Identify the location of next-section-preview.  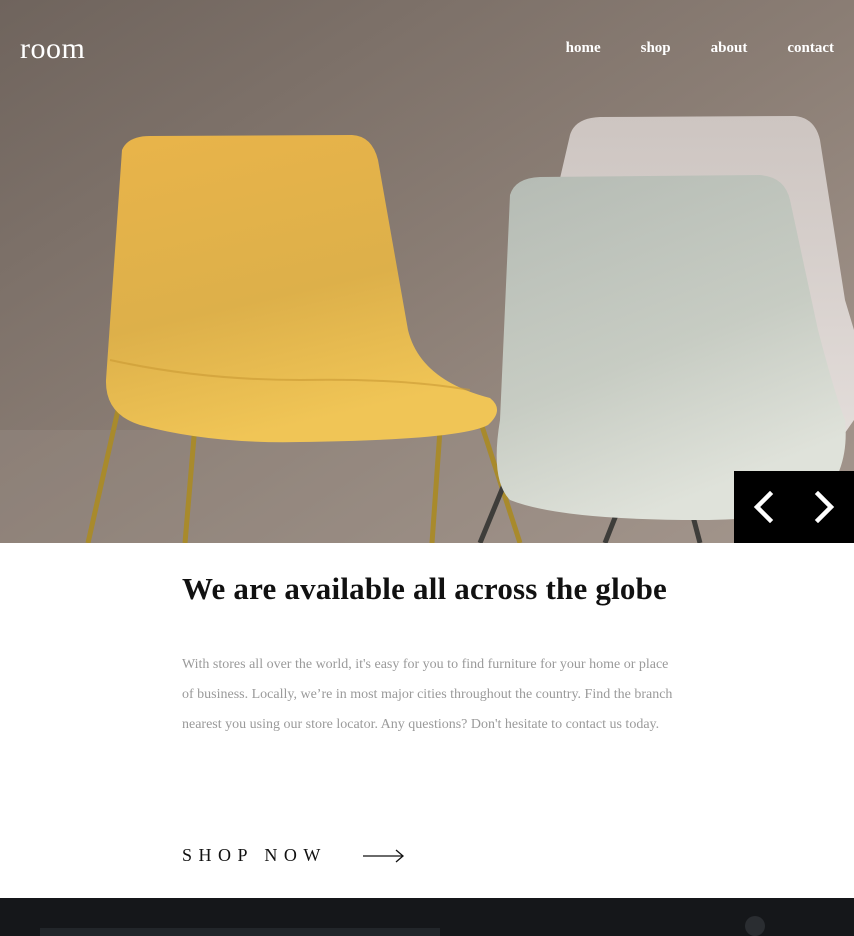
(427, 917).